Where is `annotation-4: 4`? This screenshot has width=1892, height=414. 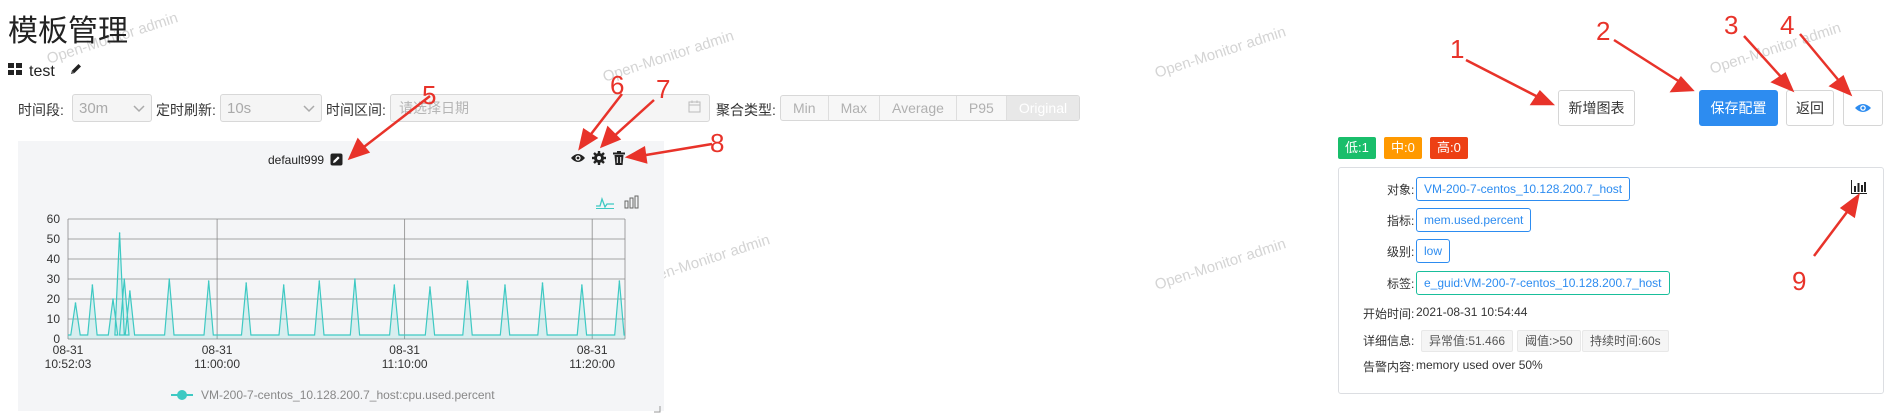
annotation-4: 4 is located at coordinates (1787, 25).